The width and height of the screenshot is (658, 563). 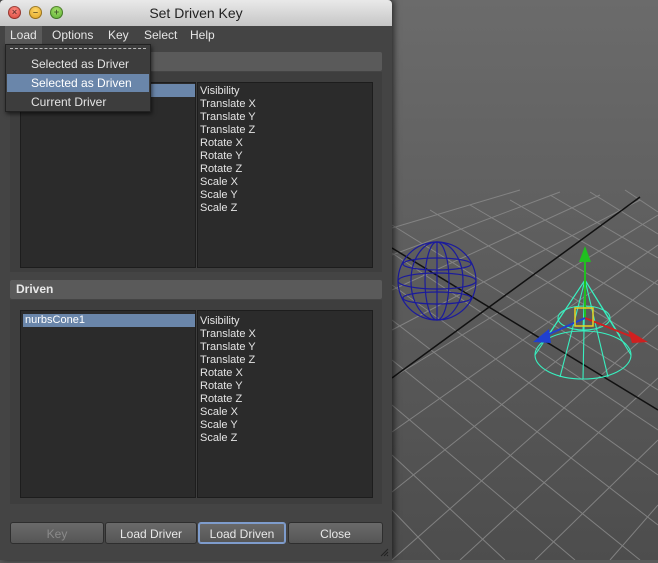 I want to click on window-title: Set Driven Key, so click(x=196, y=13).